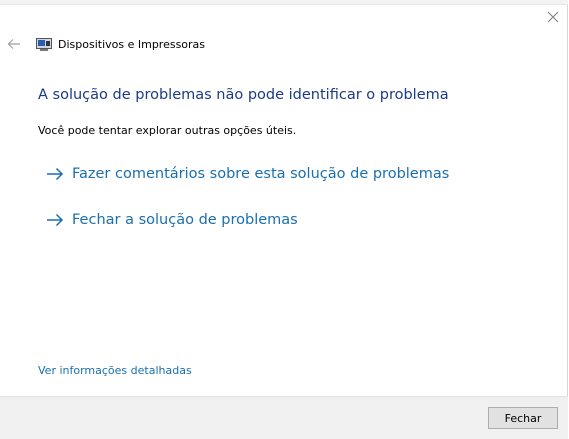 The height and width of the screenshot is (439, 569). Describe the element at coordinates (185, 220) in the screenshot. I see `option-label: Fechar a solução de problemas` at that location.